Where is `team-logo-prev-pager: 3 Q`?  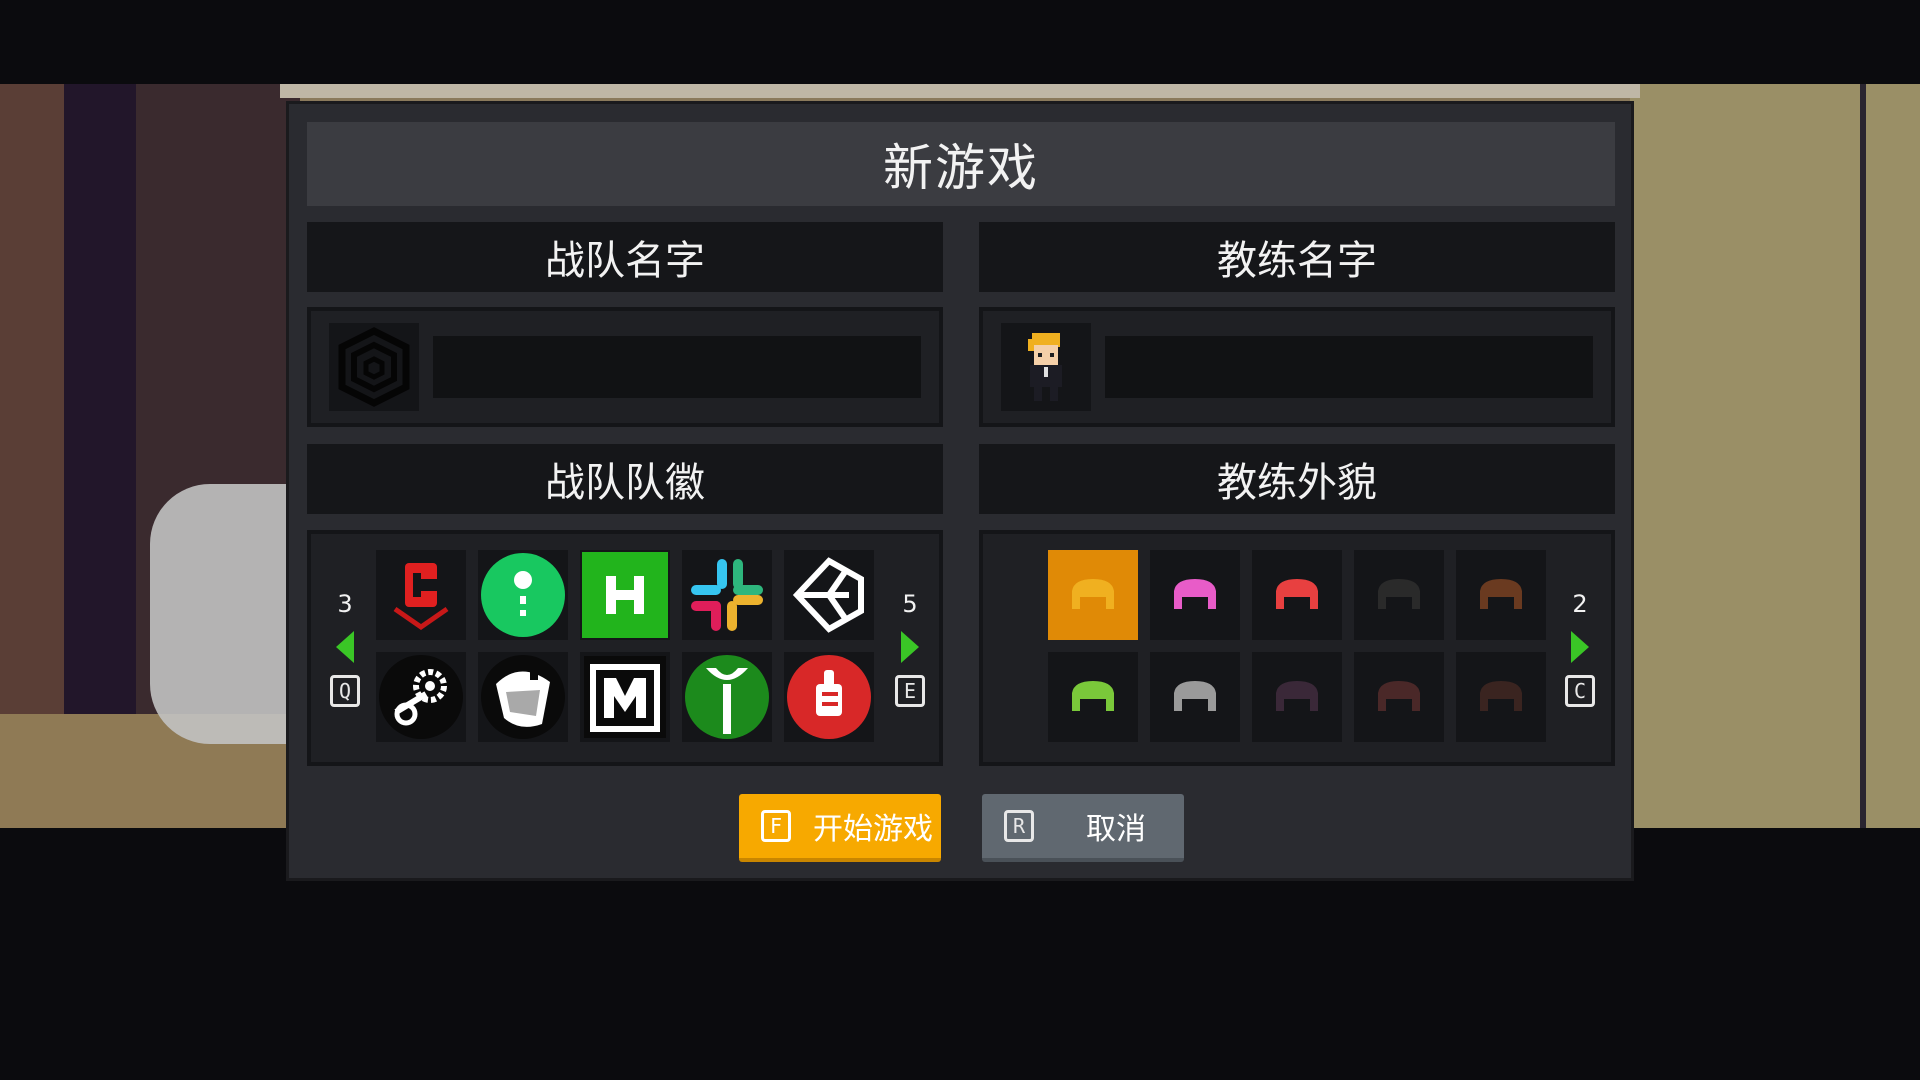 team-logo-prev-pager: 3 Q is located at coordinates (345, 648).